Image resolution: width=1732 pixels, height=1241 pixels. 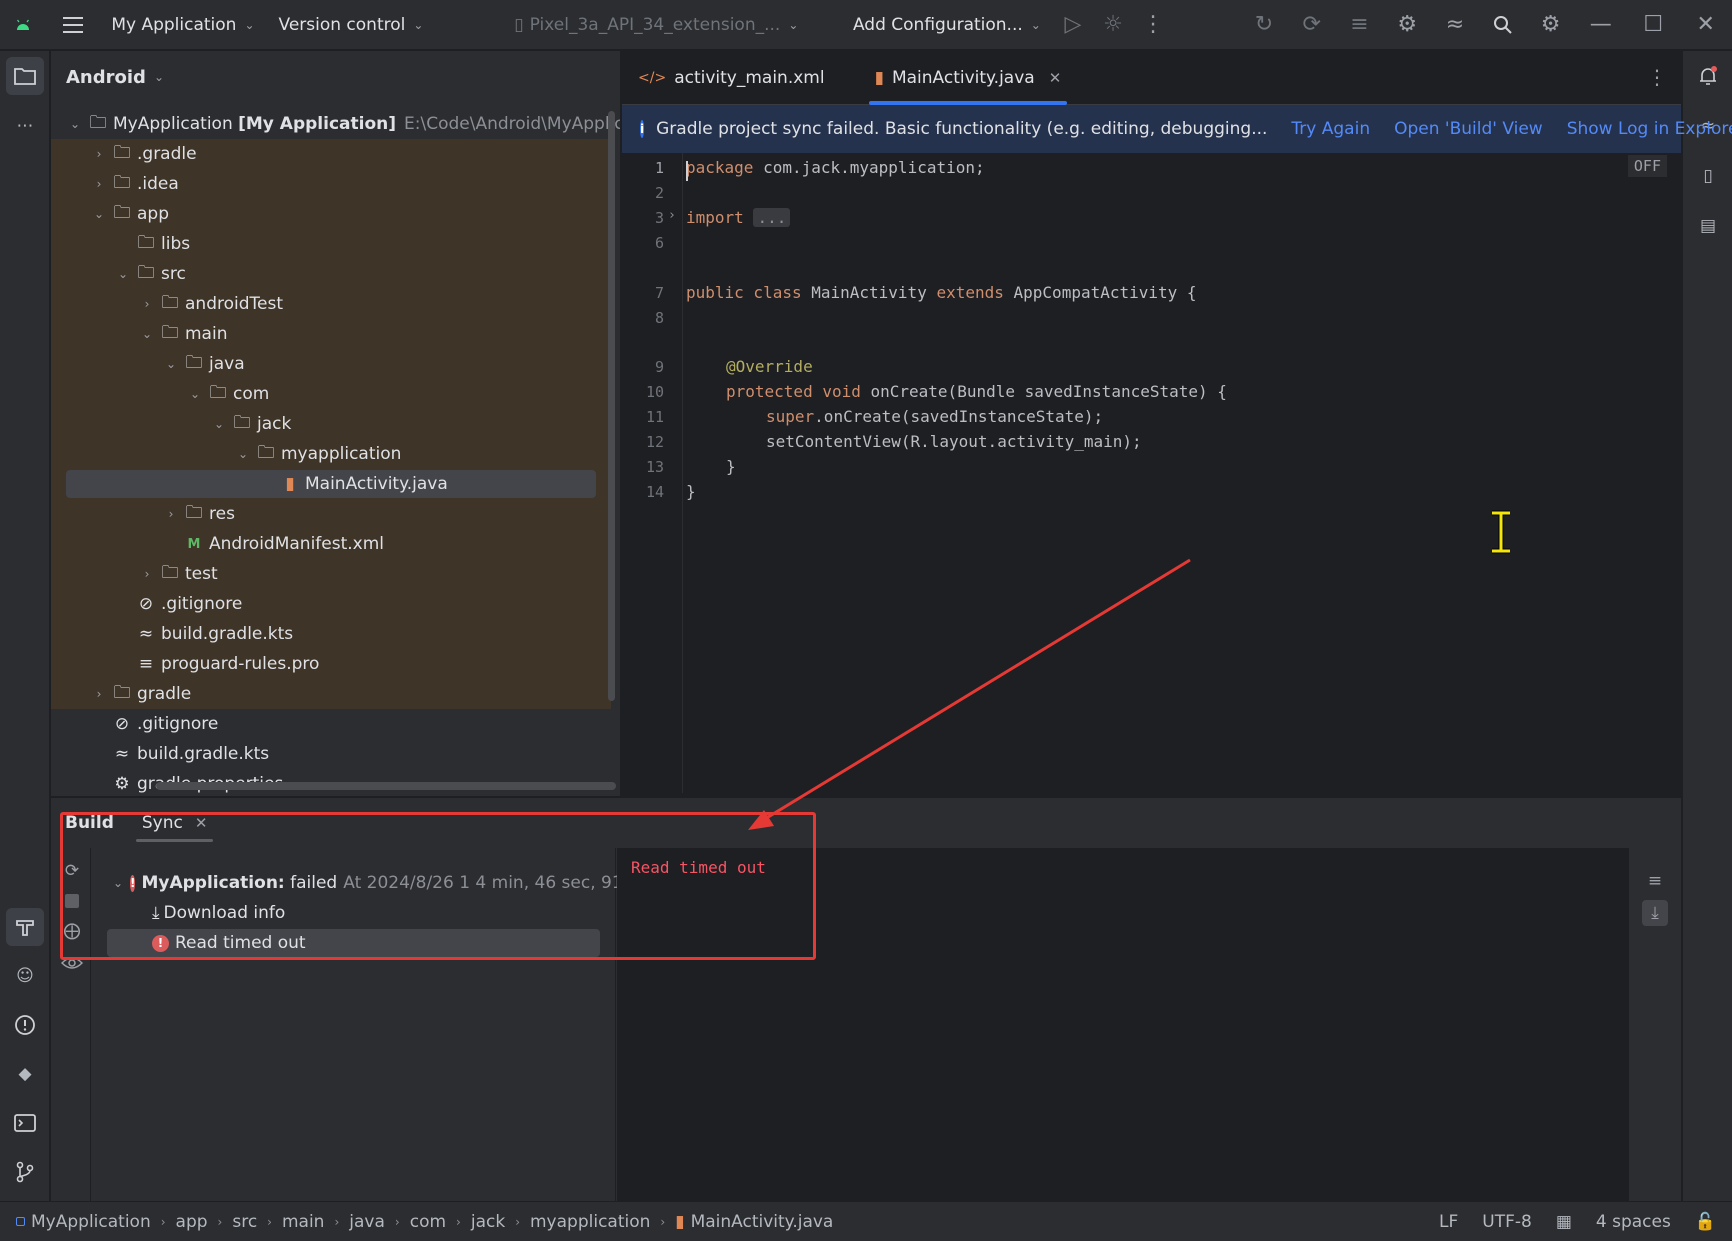 What do you see at coordinates (1600, 25) in the screenshot?
I see `minimize-icon: —` at bounding box center [1600, 25].